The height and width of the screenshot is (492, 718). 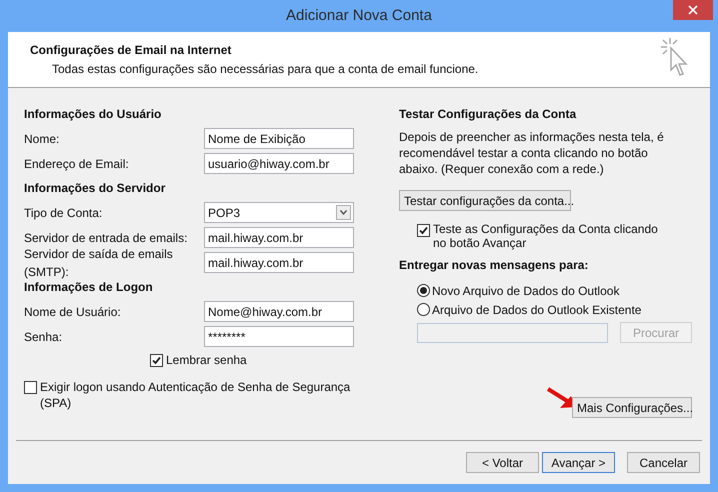 I want to click on close-icon, so click(x=693, y=10).